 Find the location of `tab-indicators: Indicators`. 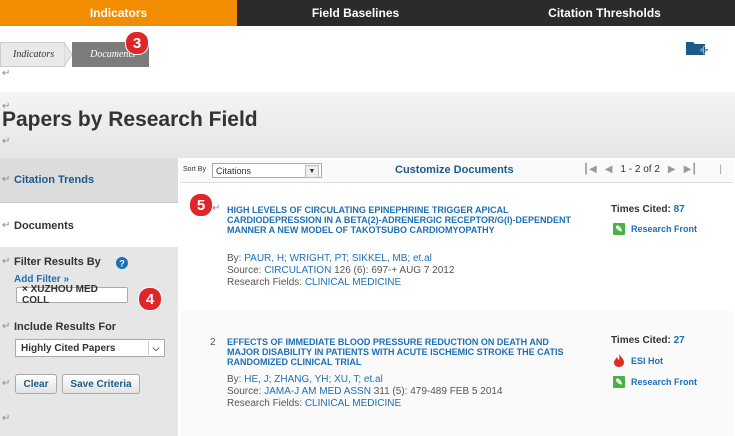

tab-indicators: Indicators is located at coordinates (118, 13).